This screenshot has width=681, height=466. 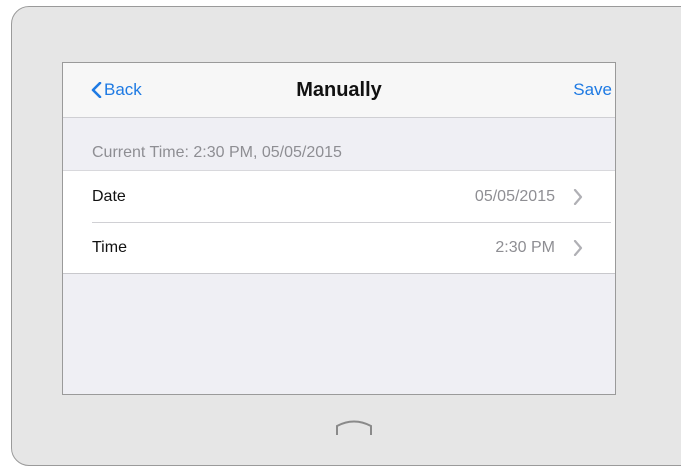 I want to click on current-time-text: Current Time: 2:30 PM, 05/05/2015, so click(x=217, y=152).